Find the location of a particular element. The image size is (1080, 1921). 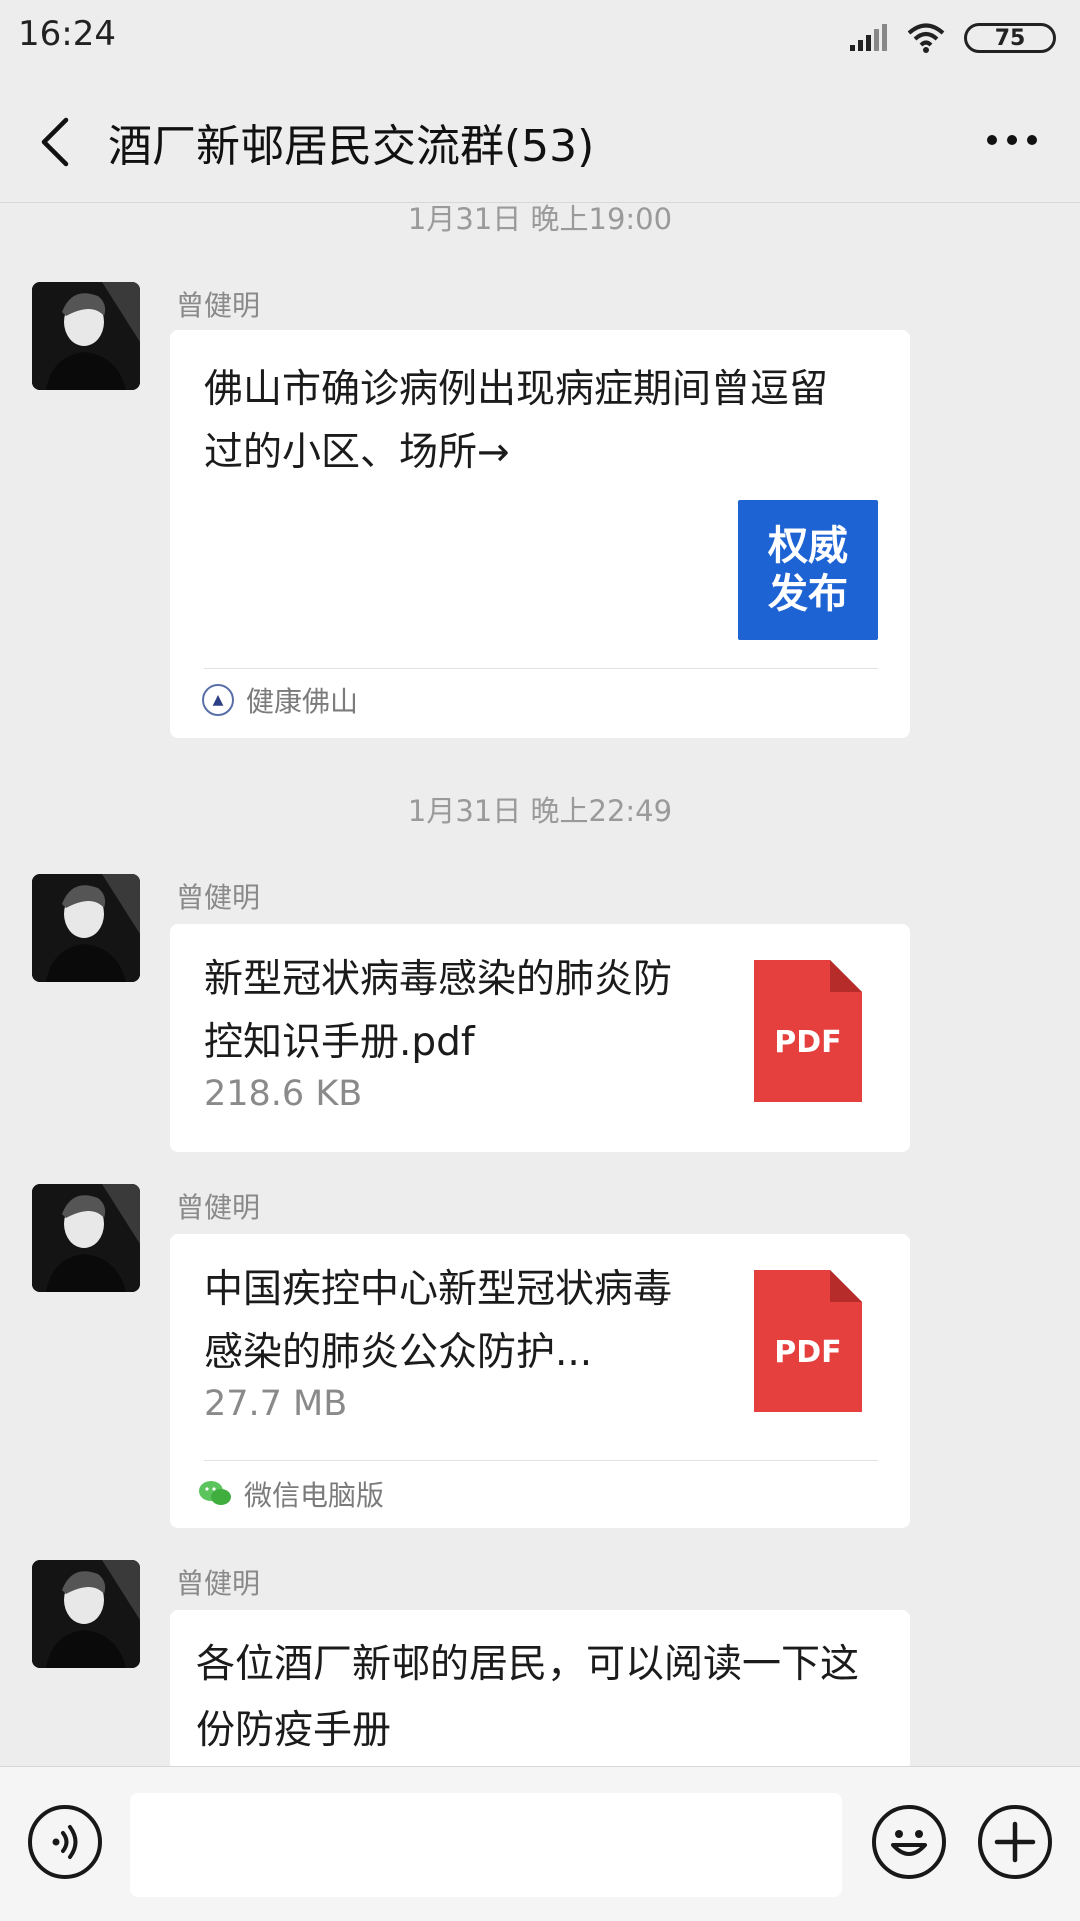

text-message-bubble: 各位酒厂新邨的居民，可以阅读一下这份防疫手册 is located at coordinates (540, 1688).